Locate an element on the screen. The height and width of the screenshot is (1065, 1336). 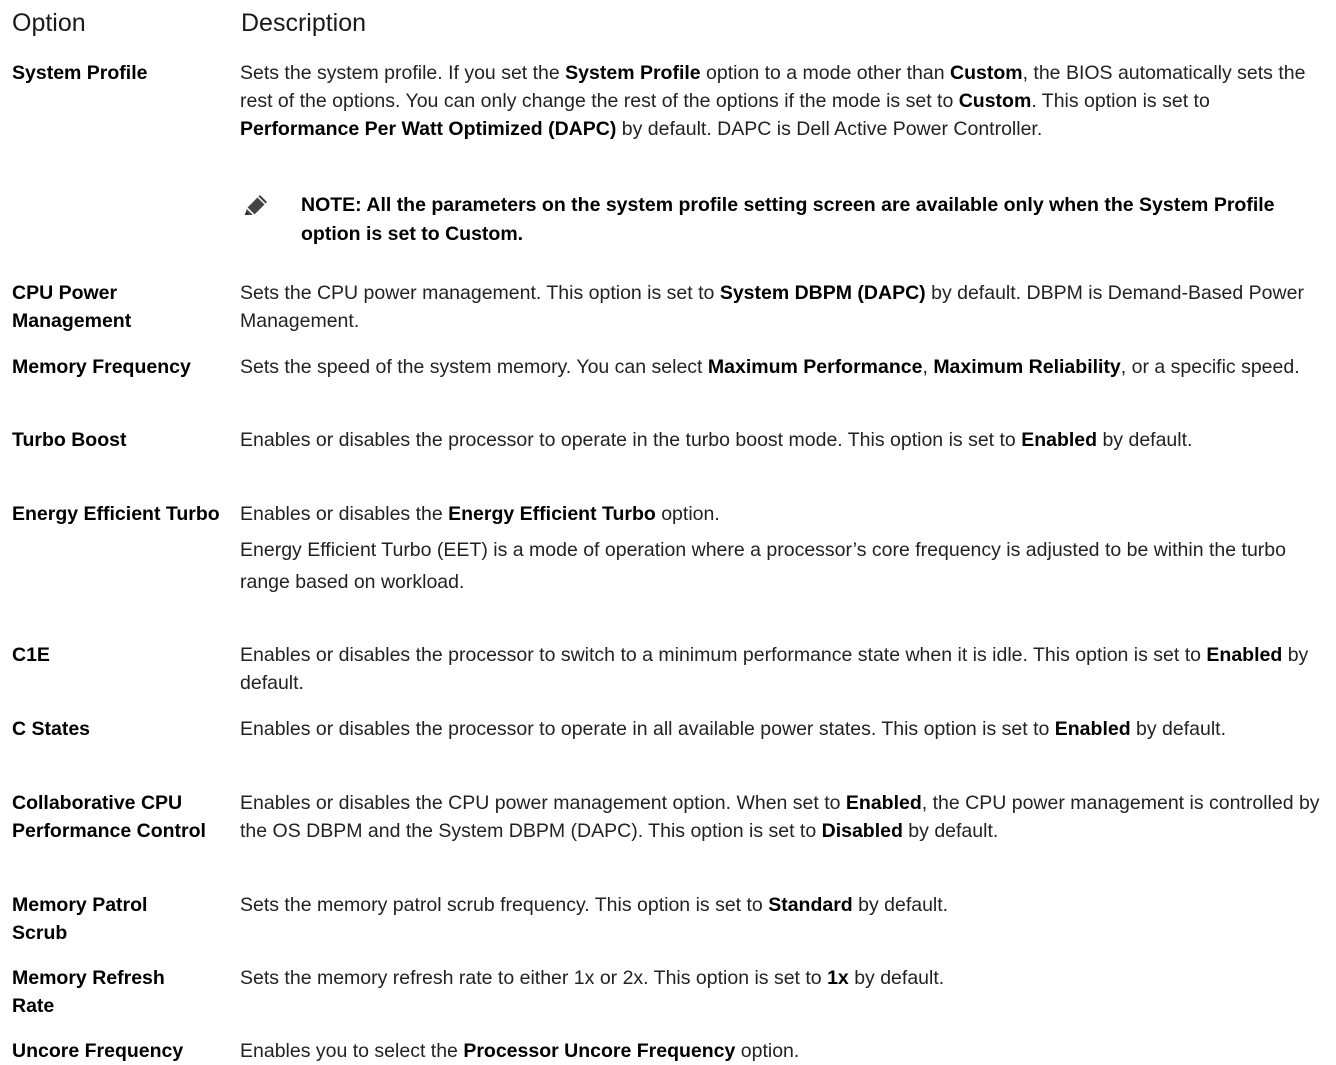
bold-term: Maximum Performance is located at coordinates (815, 367).